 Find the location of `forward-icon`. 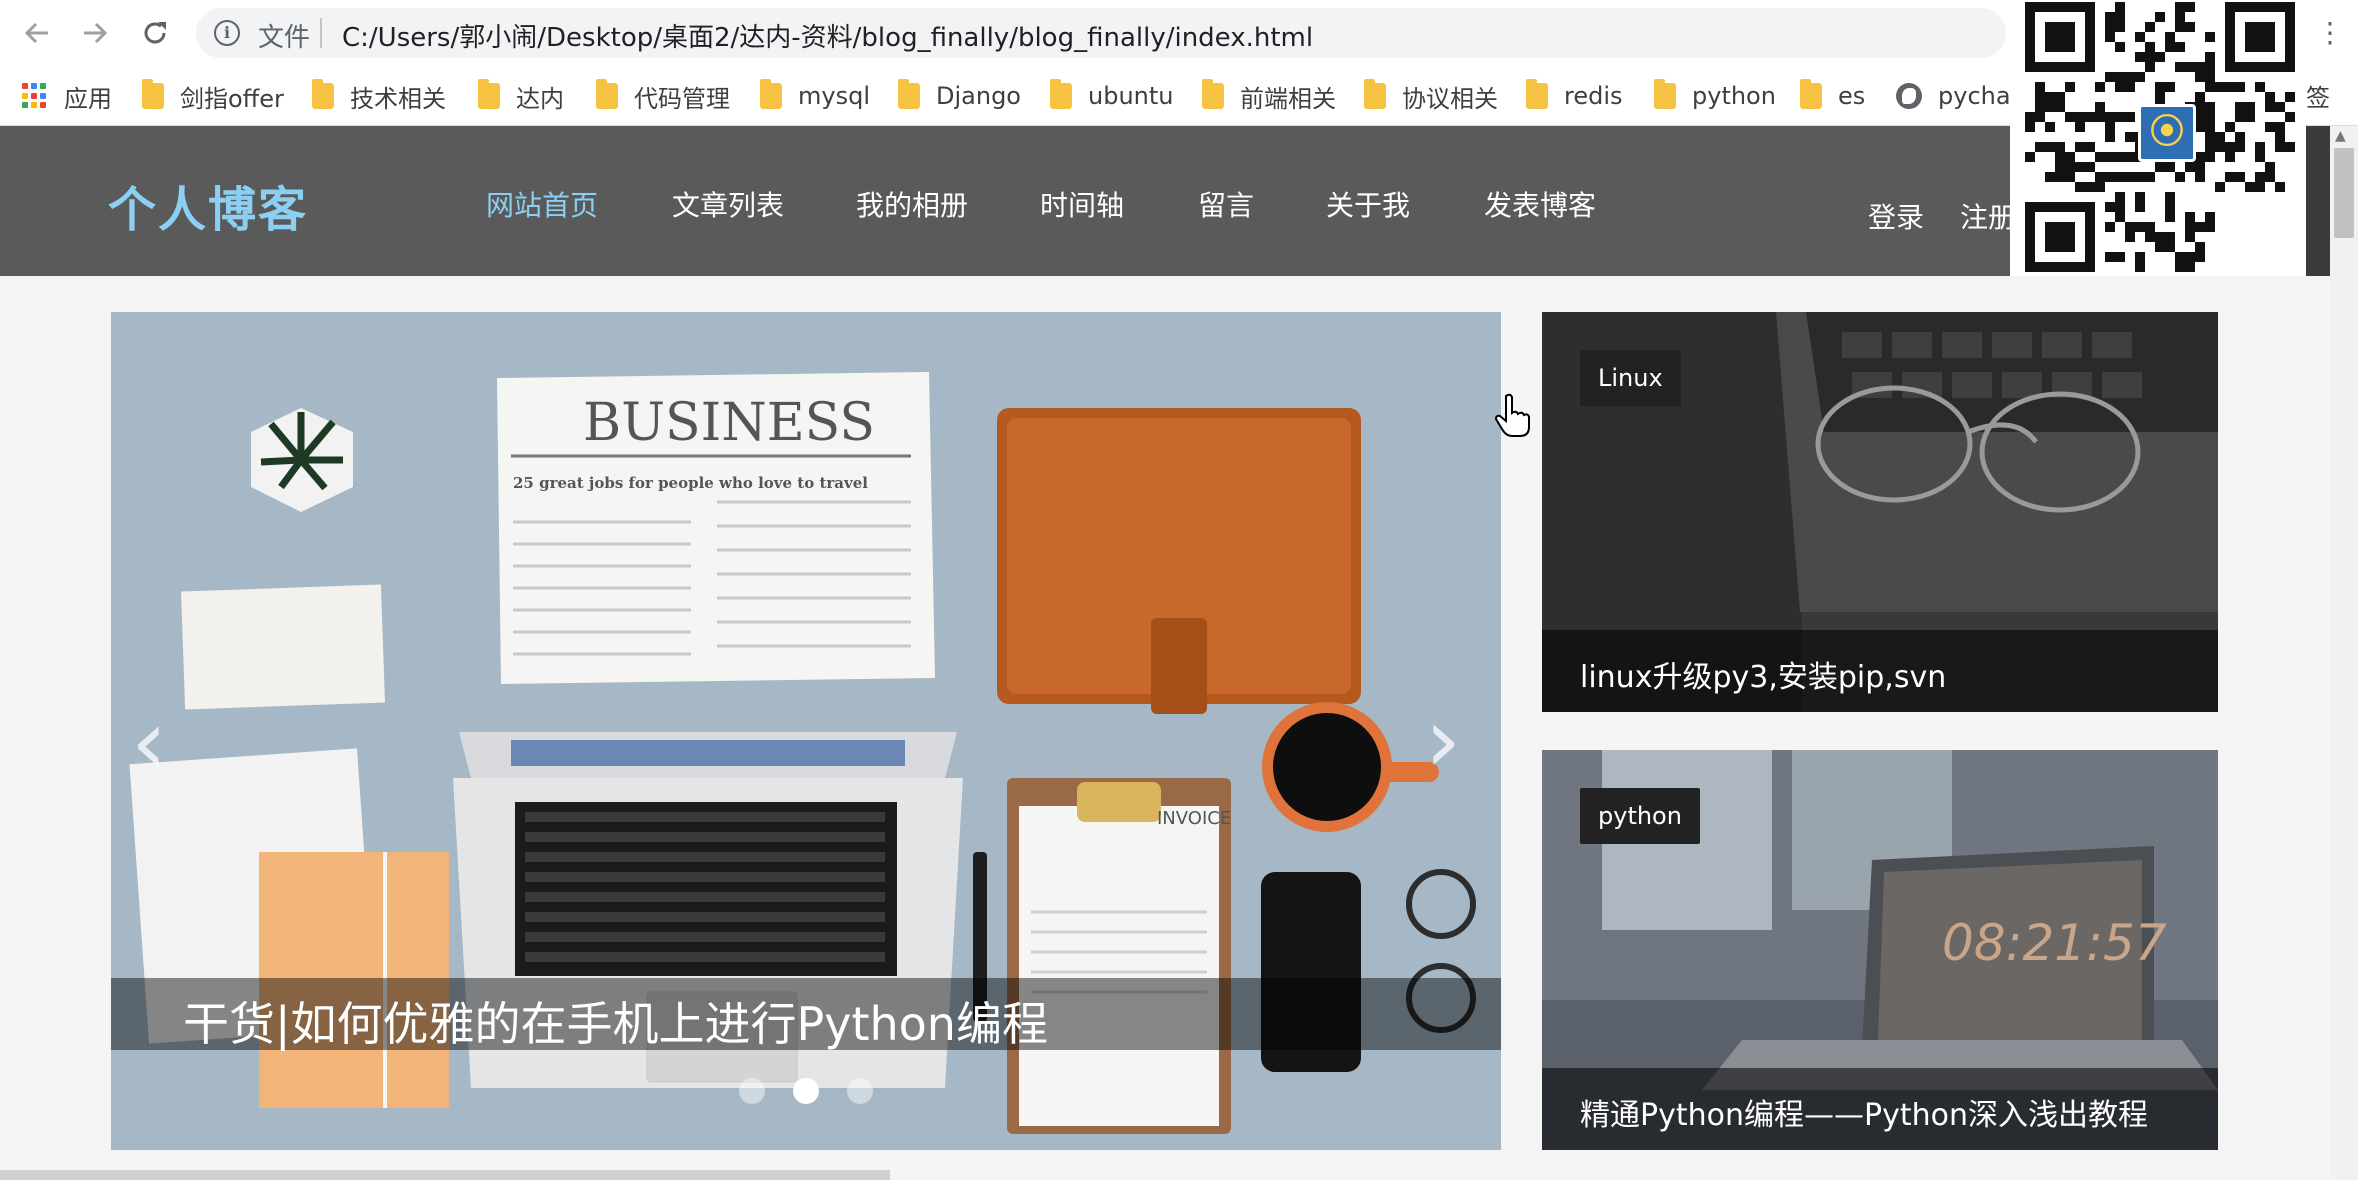

forward-icon is located at coordinates (95, 33).